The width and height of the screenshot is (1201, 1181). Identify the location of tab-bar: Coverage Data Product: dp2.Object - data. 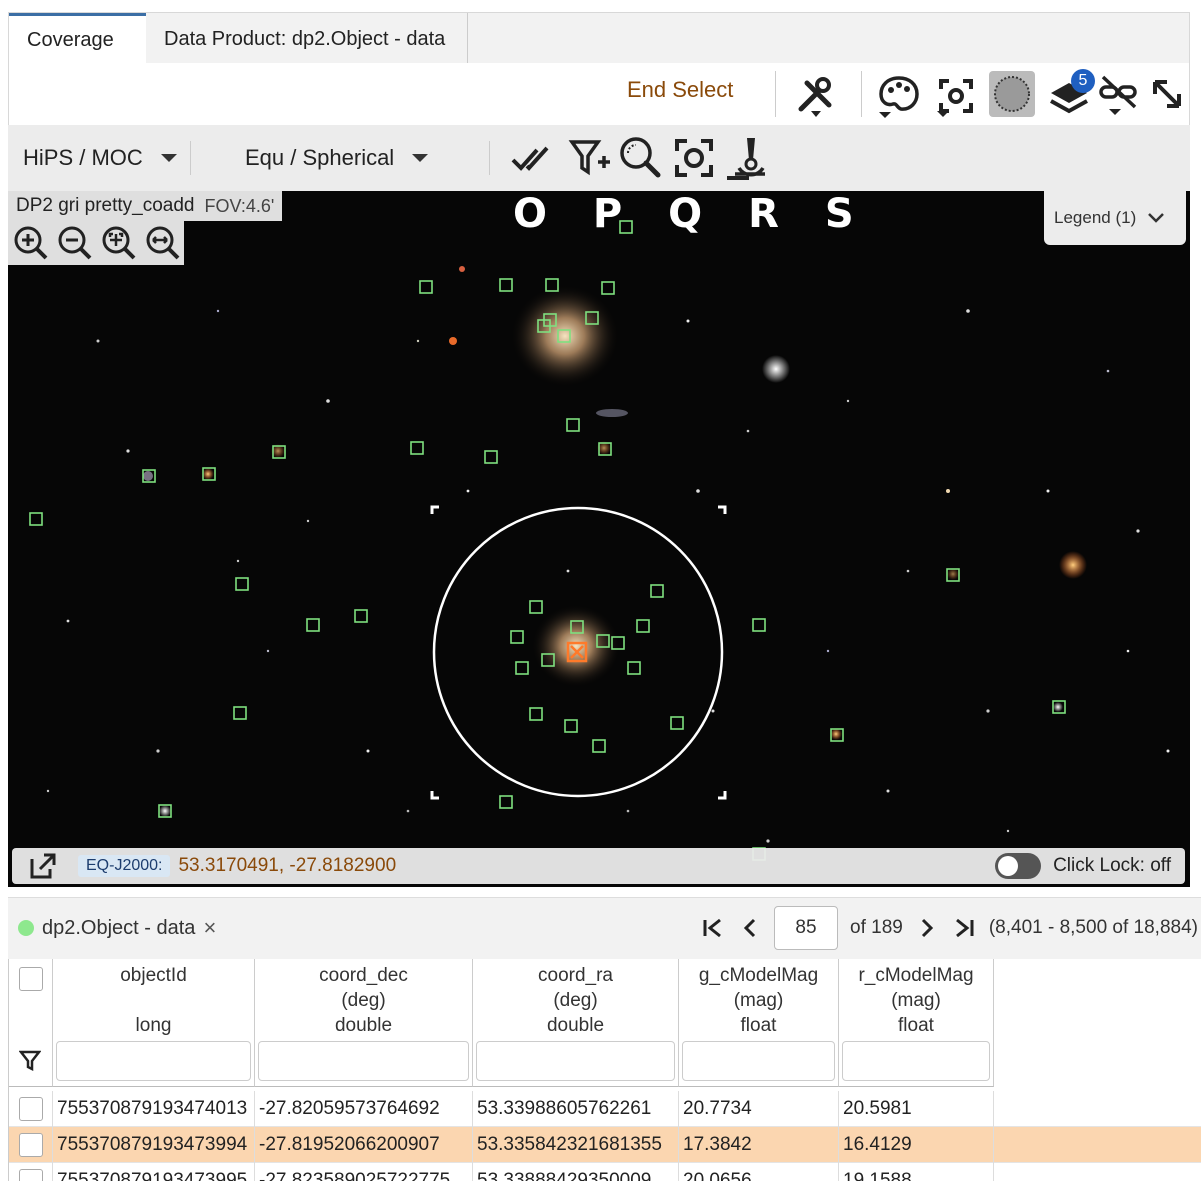
(599, 38).